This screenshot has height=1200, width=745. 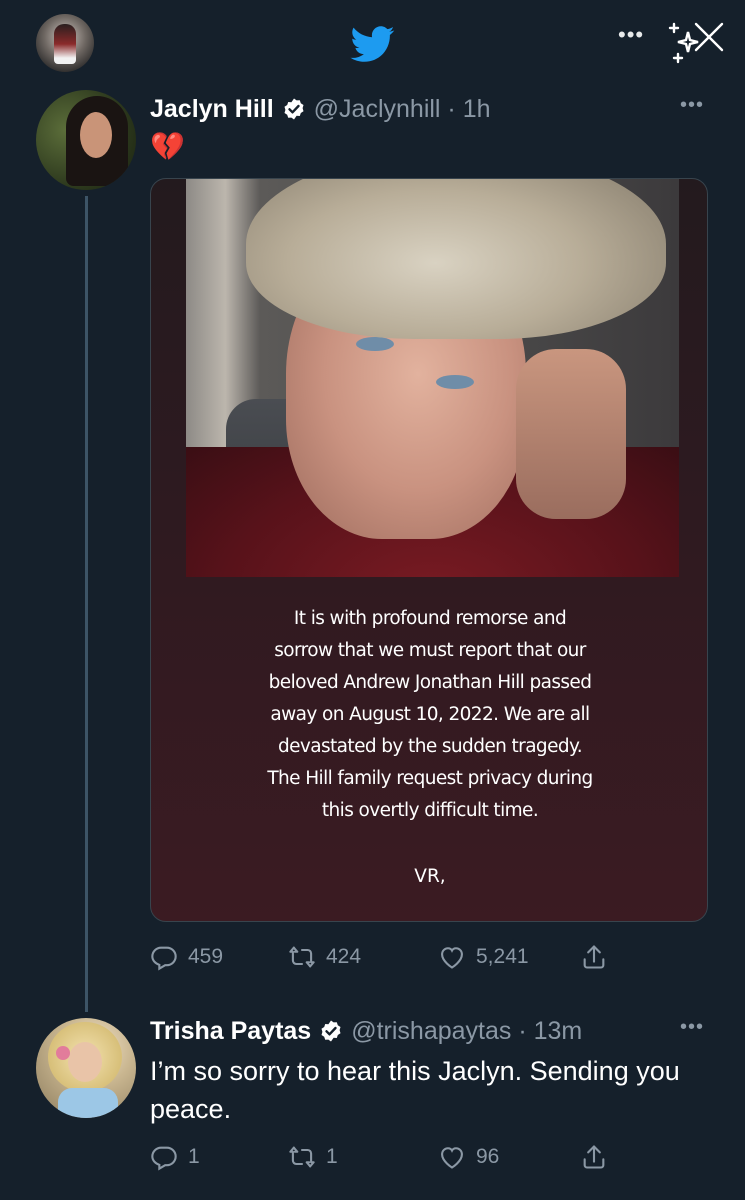 I want to click on like-button: 5,241, so click(x=483, y=957).